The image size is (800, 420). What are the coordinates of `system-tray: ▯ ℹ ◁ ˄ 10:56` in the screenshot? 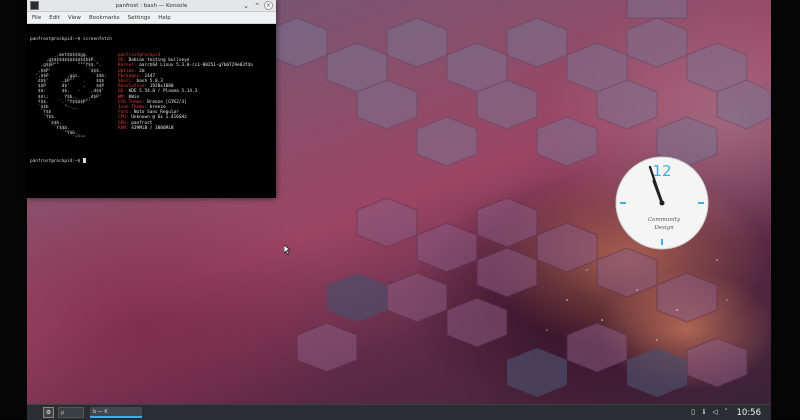 It's located at (726, 413).